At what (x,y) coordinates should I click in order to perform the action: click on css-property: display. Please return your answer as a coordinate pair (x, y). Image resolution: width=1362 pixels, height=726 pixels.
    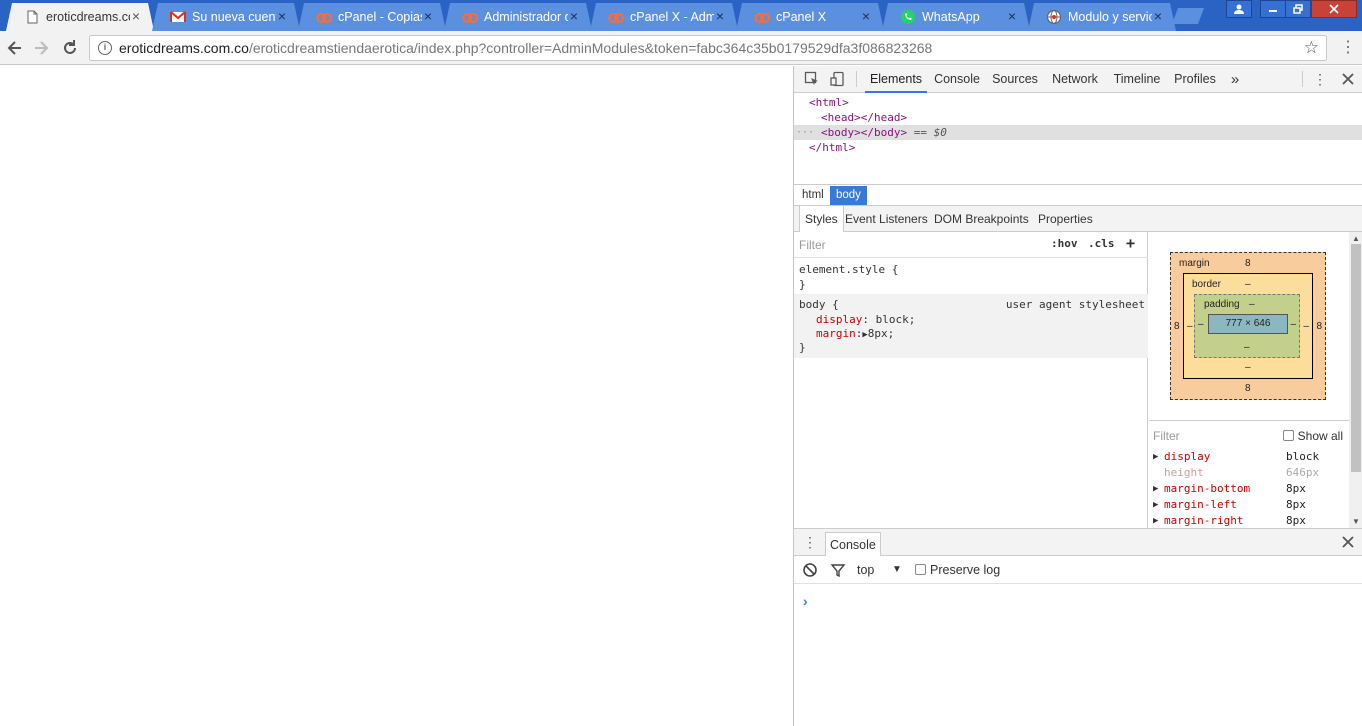
    Looking at the image, I should click on (839, 319).